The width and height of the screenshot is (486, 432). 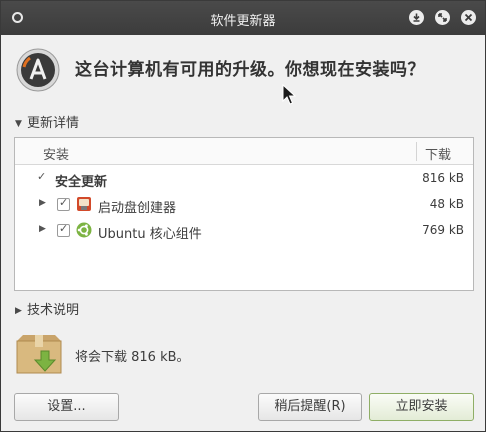 What do you see at coordinates (84, 204) in the screenshot?
I see `usb-creator-icon` at bounding box center [84, 204].